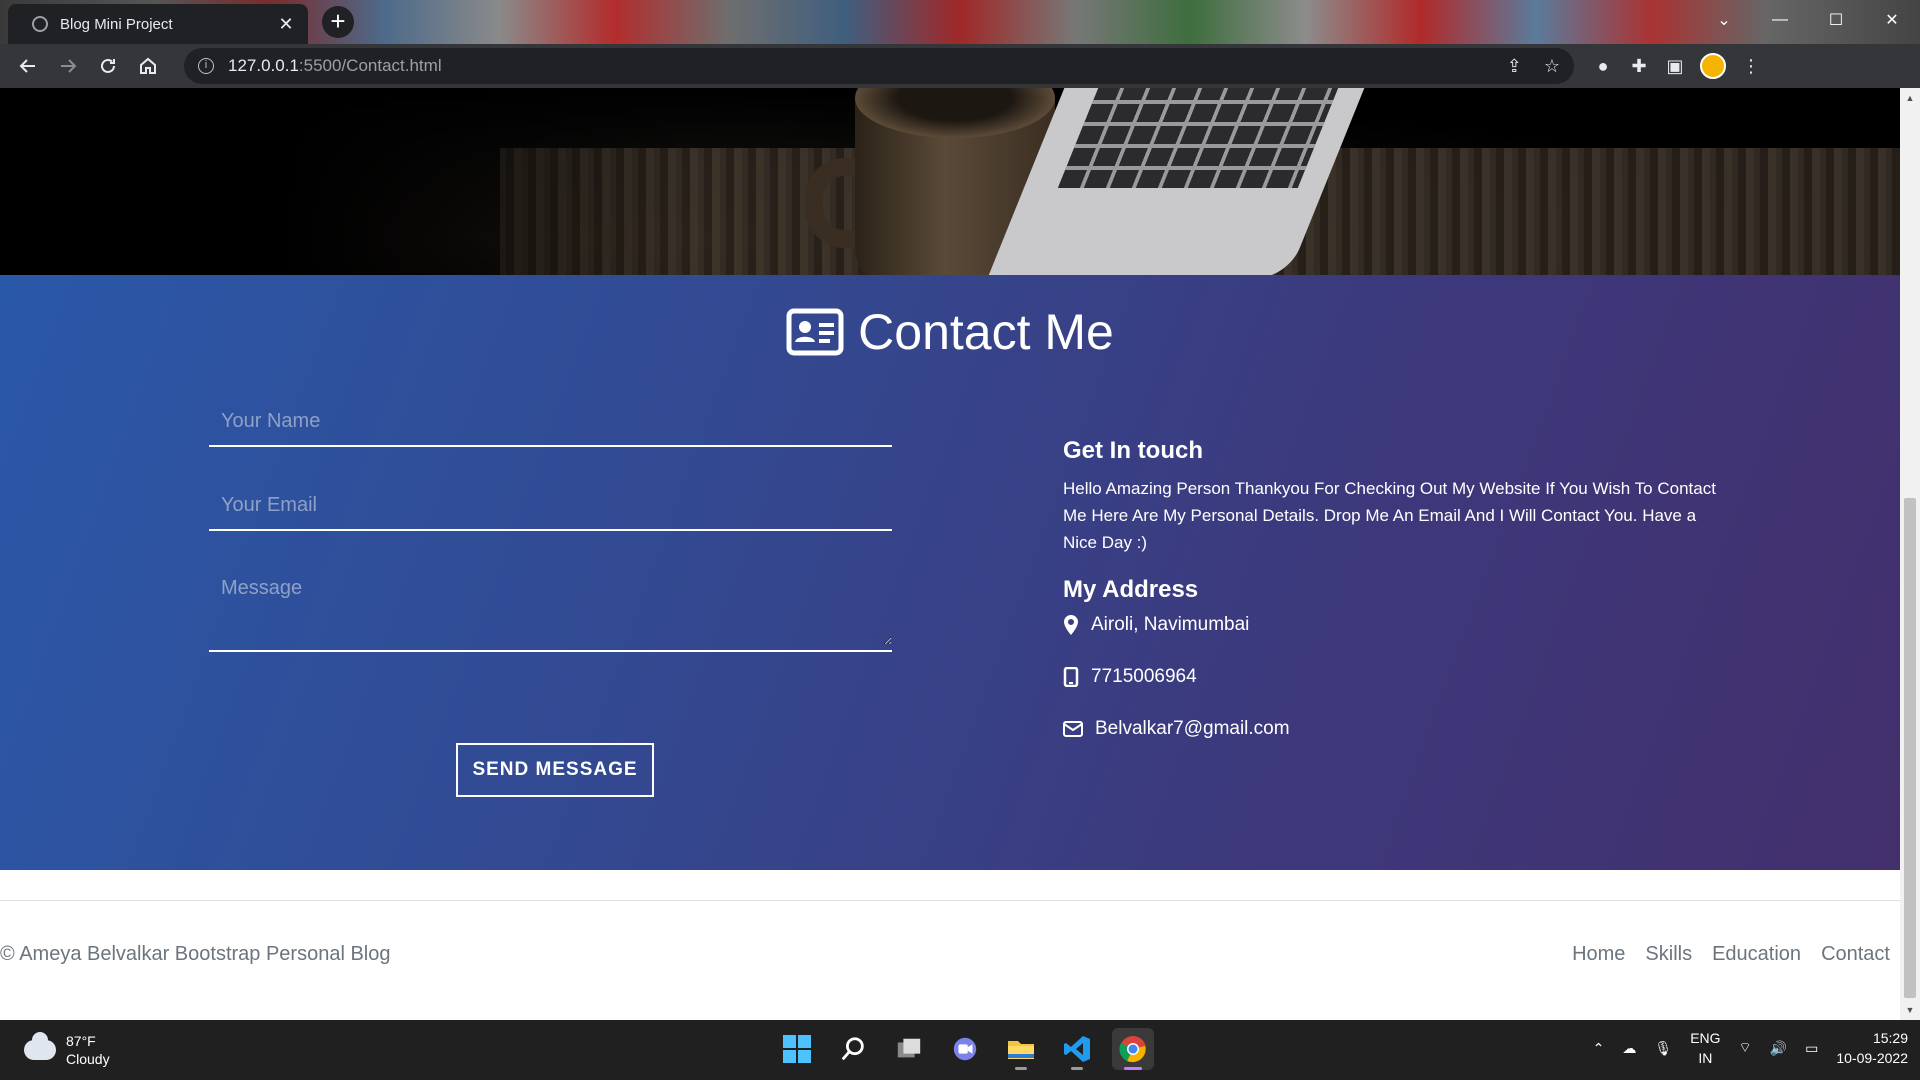 This screenshot has width=1920, height=1080. What do you see at coordinates (1855, 954) in the screenshot?
I see `footer-link-contact: Contact` at bounding box center [1855, 954].